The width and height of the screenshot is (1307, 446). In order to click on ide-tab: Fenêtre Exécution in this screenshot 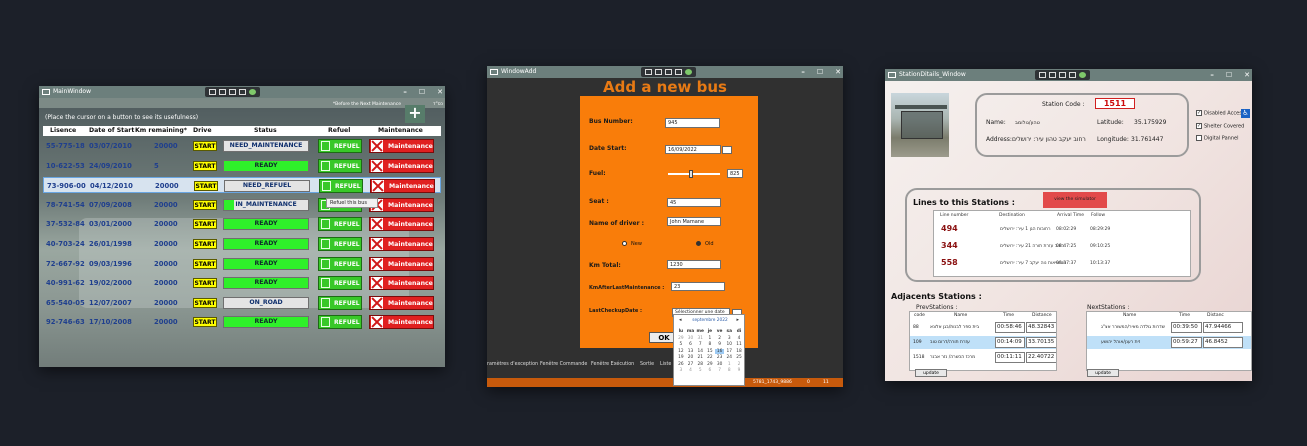, I will do `click(612, 364)`.